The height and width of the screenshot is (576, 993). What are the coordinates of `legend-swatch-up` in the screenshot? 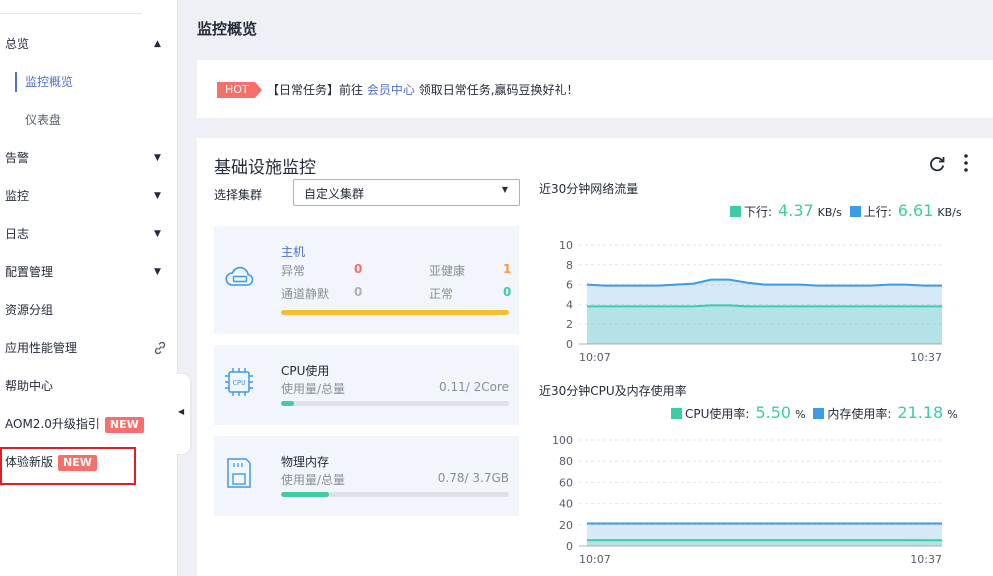 It's located at (855, 211).